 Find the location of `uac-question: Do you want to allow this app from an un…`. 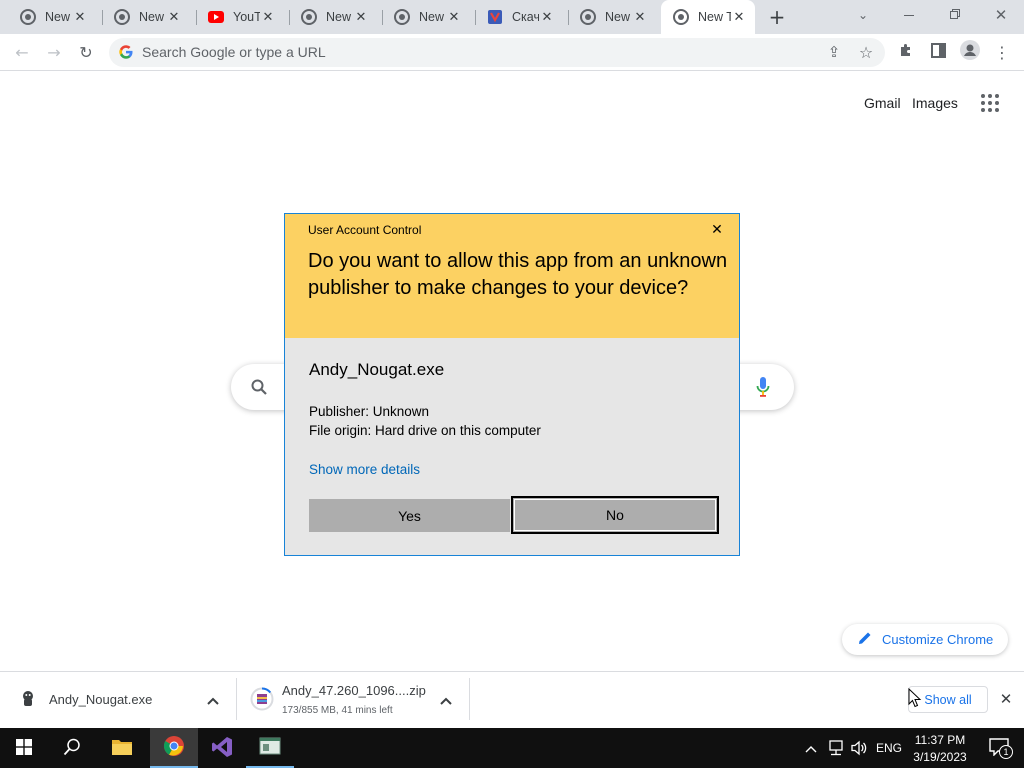

uac-question: Do you want to allow this app from an un… is located at coordinates (518, 274).